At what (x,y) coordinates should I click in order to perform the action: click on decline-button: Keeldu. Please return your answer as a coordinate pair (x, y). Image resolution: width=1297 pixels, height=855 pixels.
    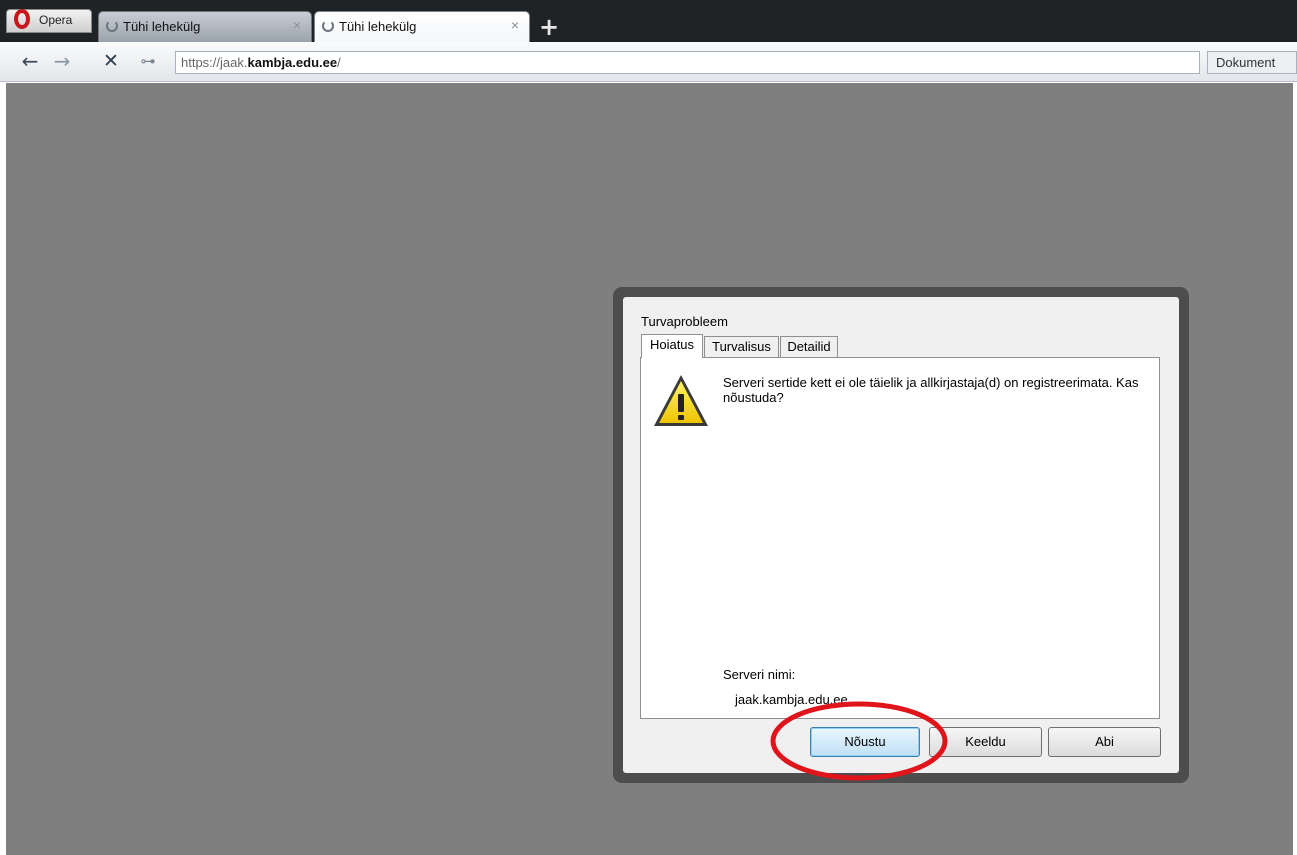
    Looking at the image, I should click on (985, 742).